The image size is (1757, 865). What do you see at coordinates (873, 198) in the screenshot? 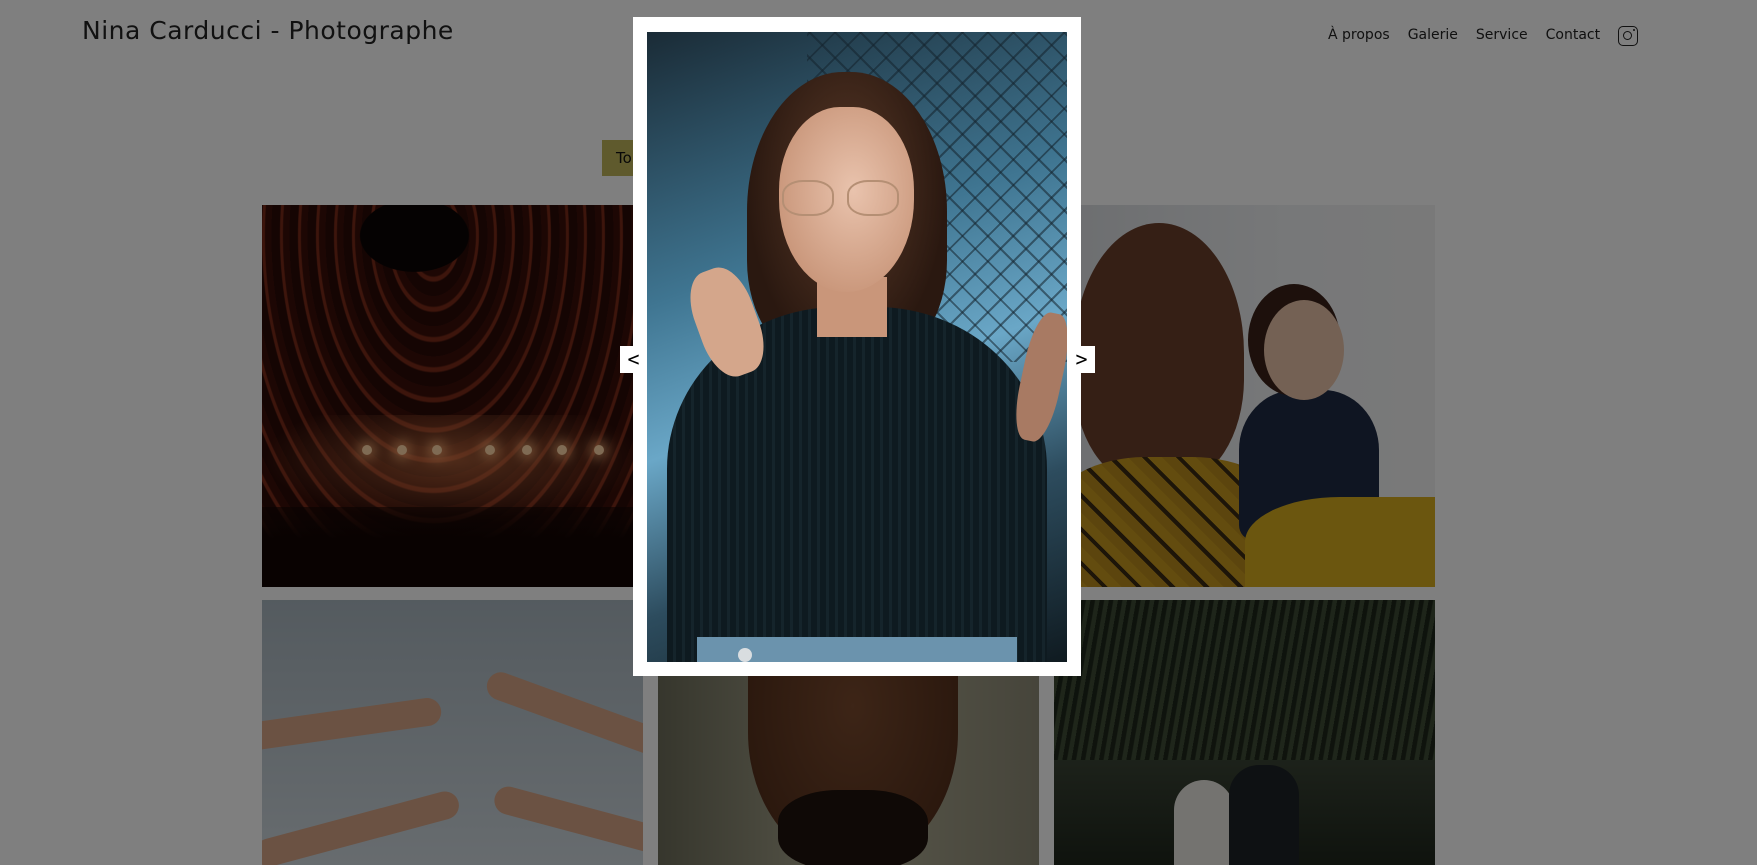
I see `glasses-lens-right` at bounding box center [873, 198].